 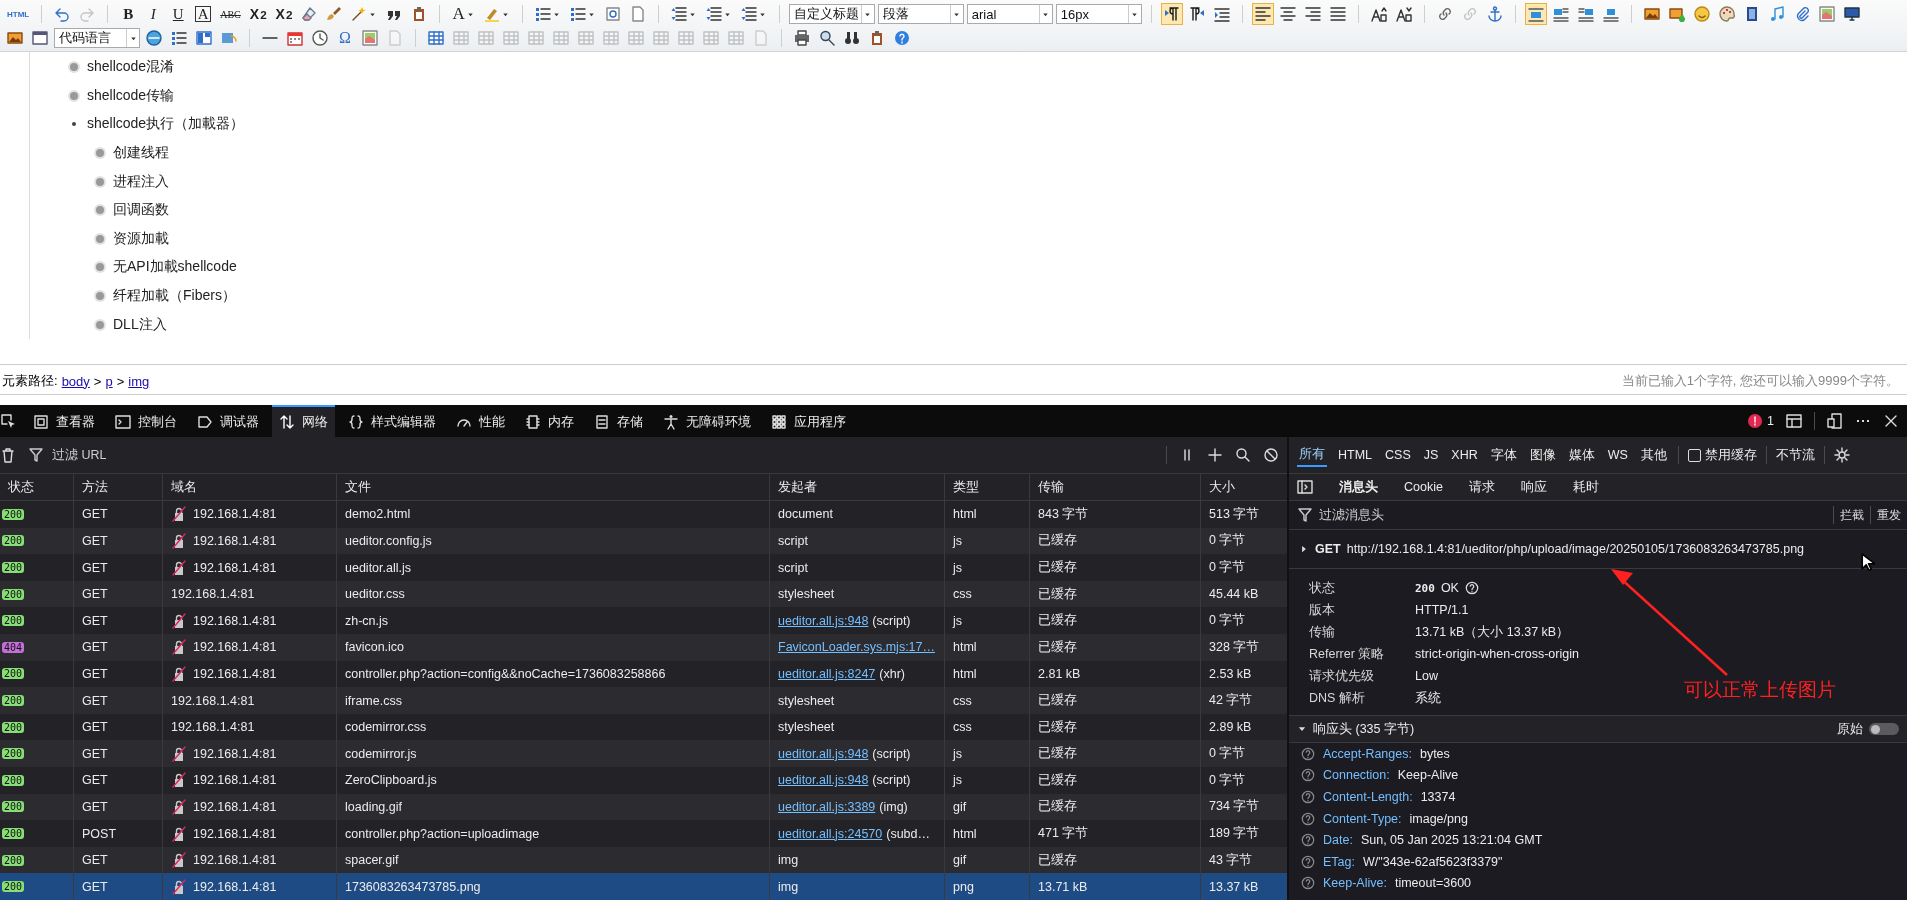 What do you see at coordinates (856, 487) in the screenshot?
I see `column-header: 发起者` at bounding box center [856, 487].